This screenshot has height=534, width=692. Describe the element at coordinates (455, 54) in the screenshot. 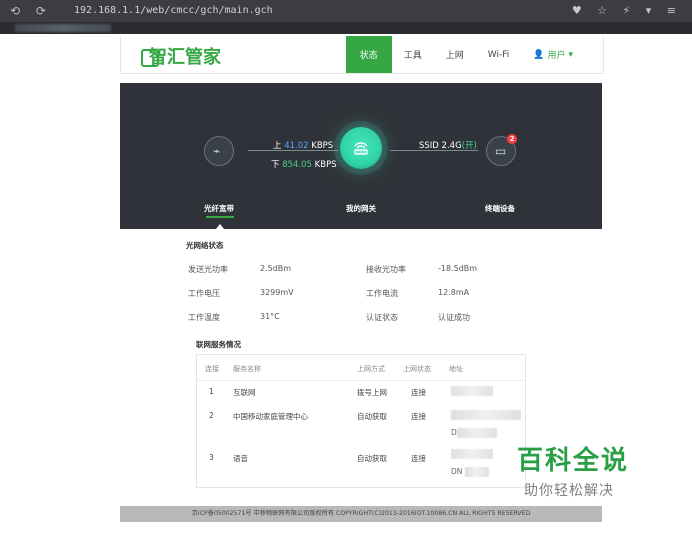

I see `tab-internet: 上网` at that location.